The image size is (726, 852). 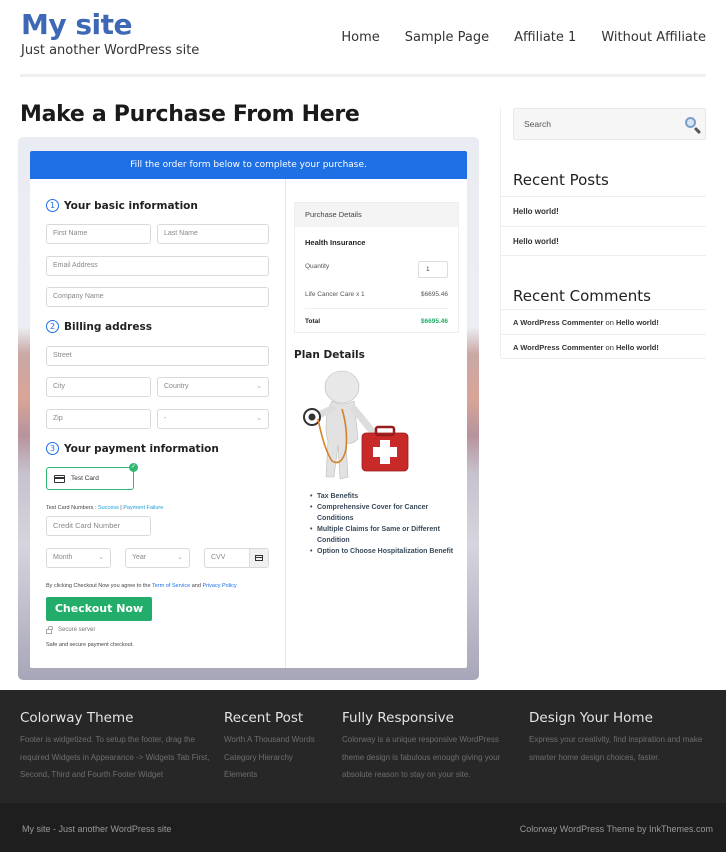 What do you see at coordinates (360, 37) in the screenshot?
I see `nav-home: Home` at bounding box center [360, 37].